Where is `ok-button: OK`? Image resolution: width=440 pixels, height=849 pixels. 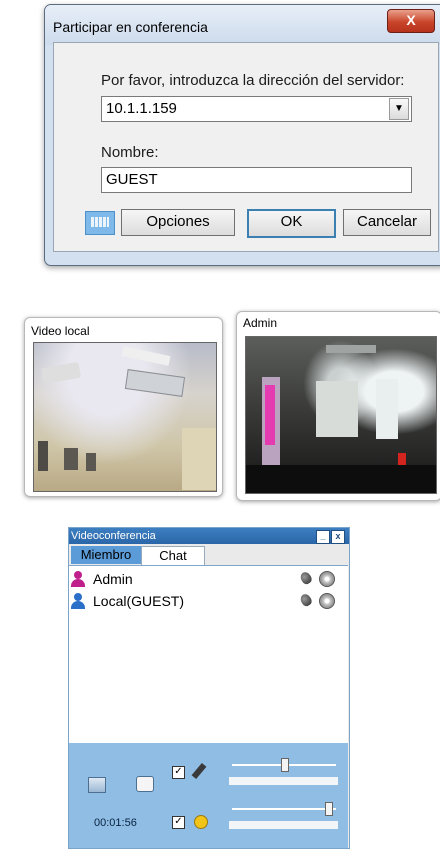
ok-button: OK is located at coordinates (291, 223).